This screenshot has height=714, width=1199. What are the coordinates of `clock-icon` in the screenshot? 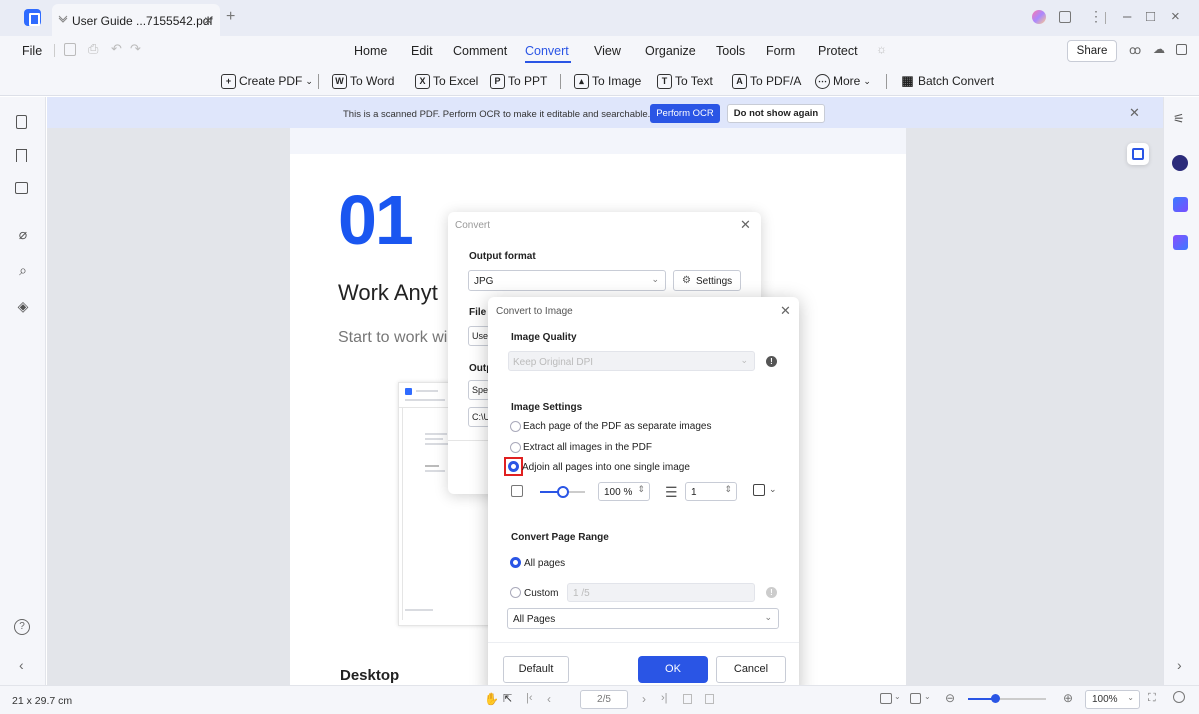 It's located at (1179, 697).